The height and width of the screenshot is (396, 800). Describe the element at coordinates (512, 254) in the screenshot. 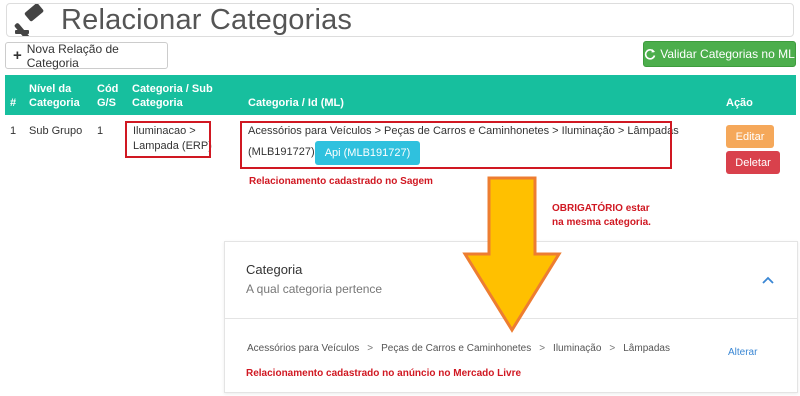

I see `down-arrow-annotation-icon` at that location.